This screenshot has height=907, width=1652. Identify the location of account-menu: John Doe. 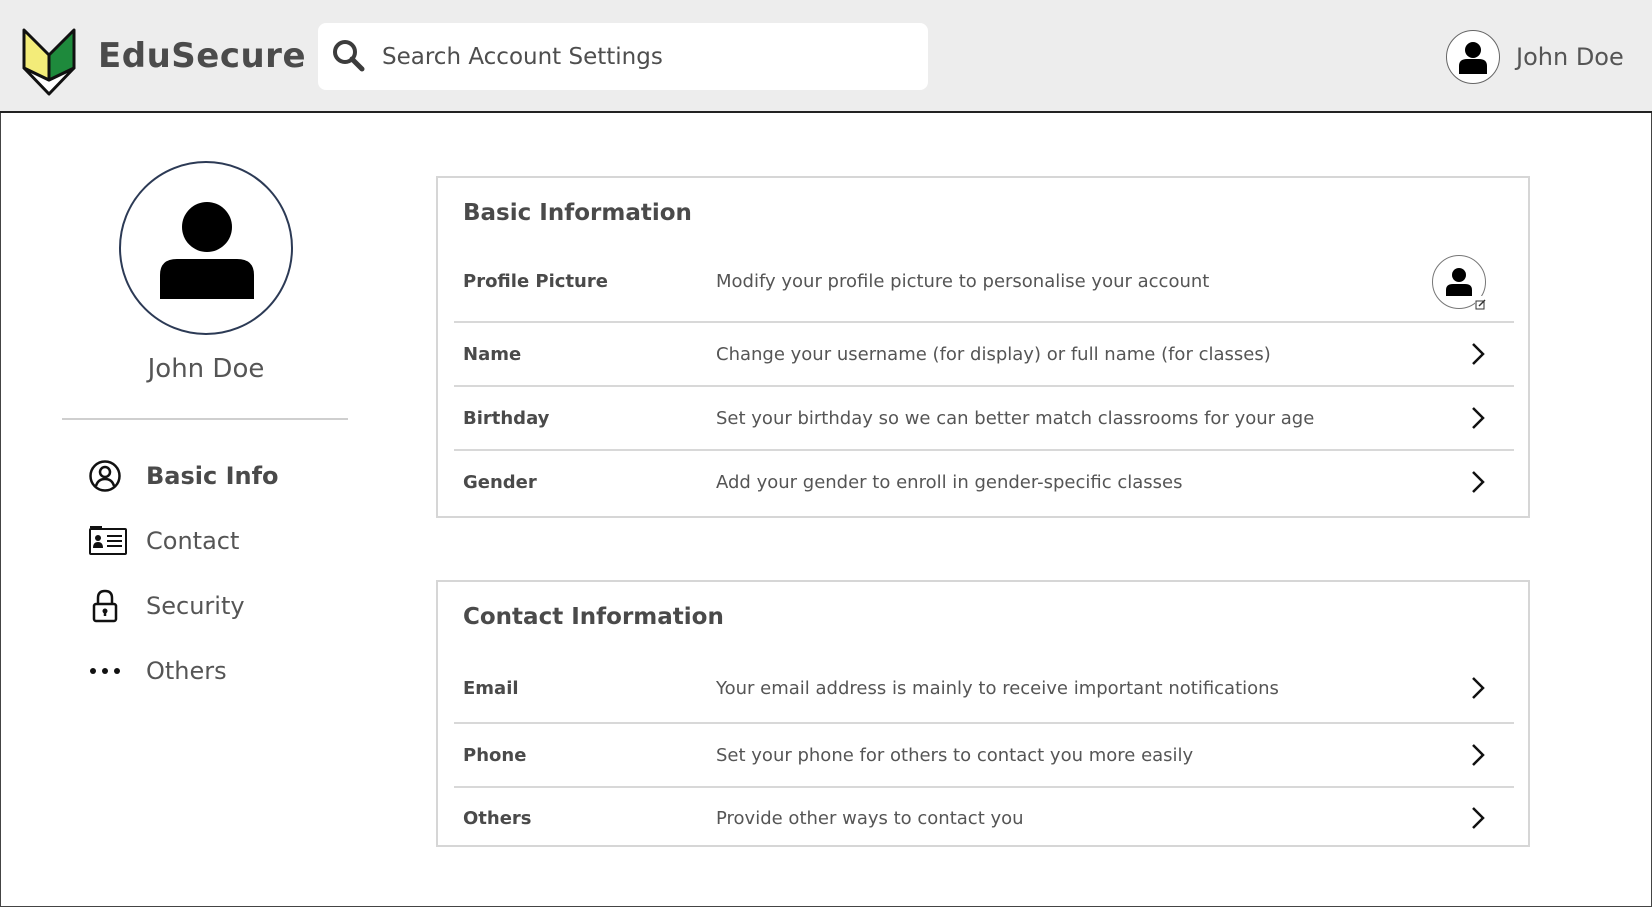
(1535, 57).